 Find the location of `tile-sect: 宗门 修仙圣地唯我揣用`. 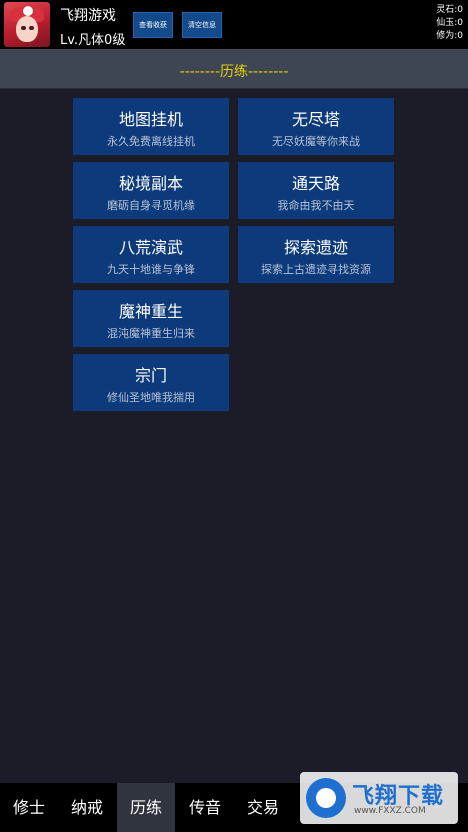

tile-sect: 宗门 修仙圣地唯我揣用 is located at coordinates (151, 382).